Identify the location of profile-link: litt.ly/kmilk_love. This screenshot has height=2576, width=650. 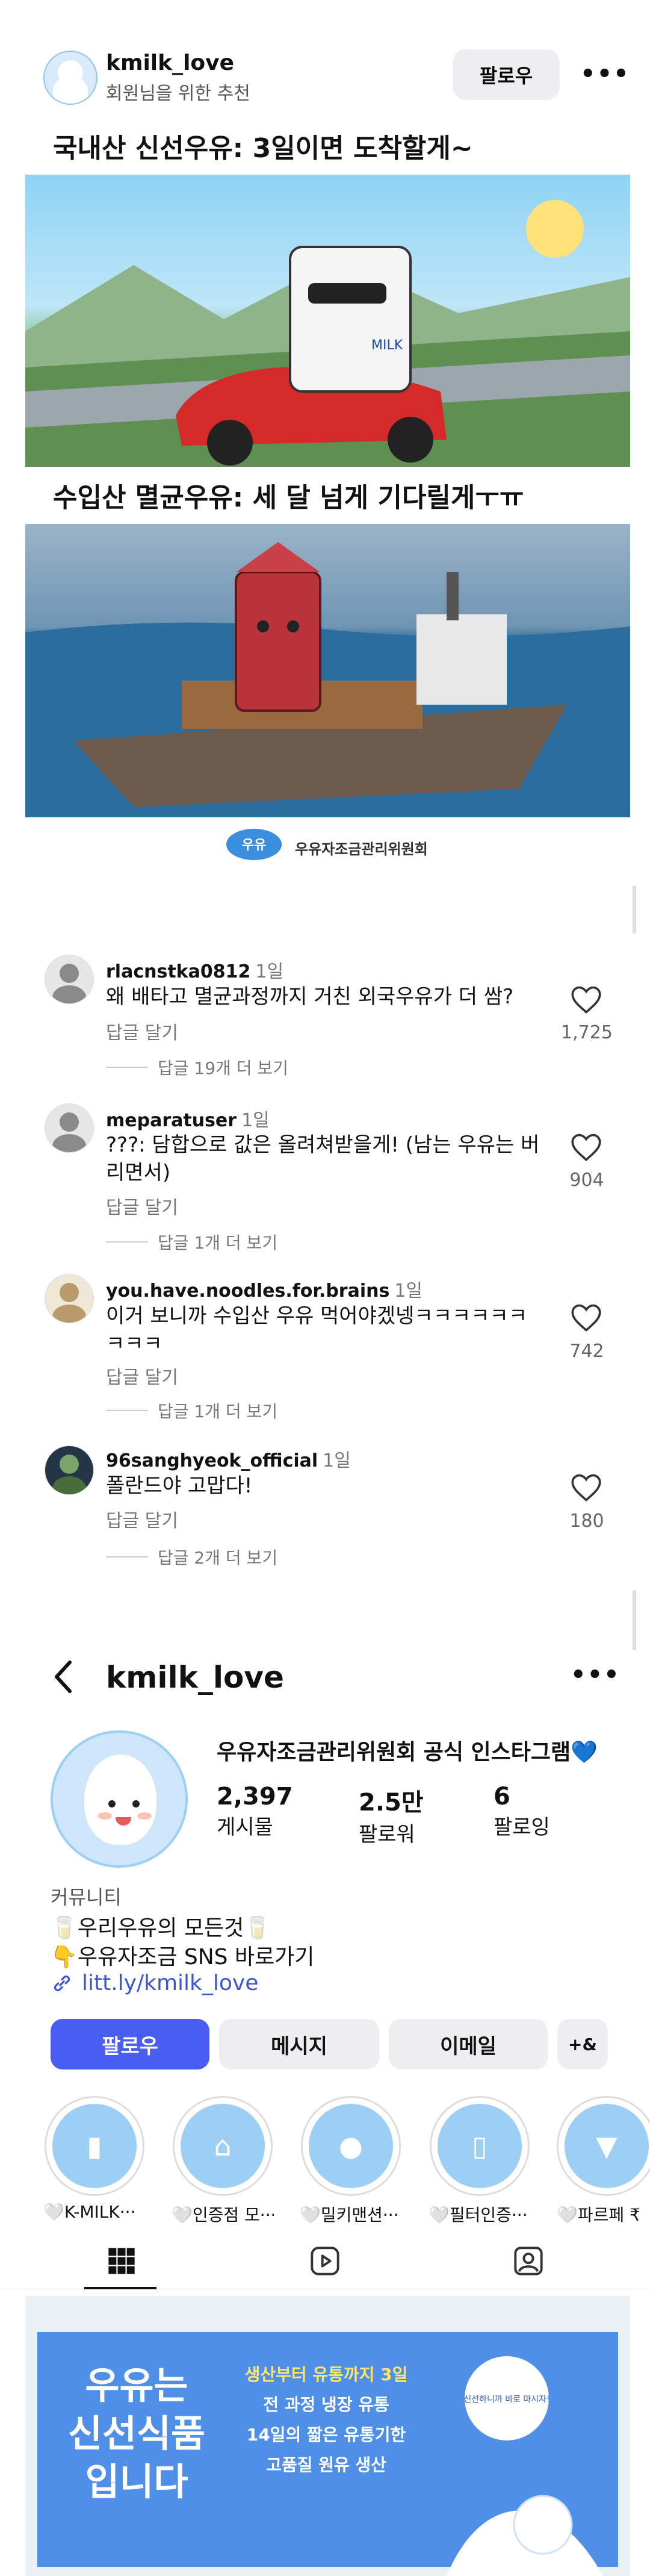
(154, 1983).